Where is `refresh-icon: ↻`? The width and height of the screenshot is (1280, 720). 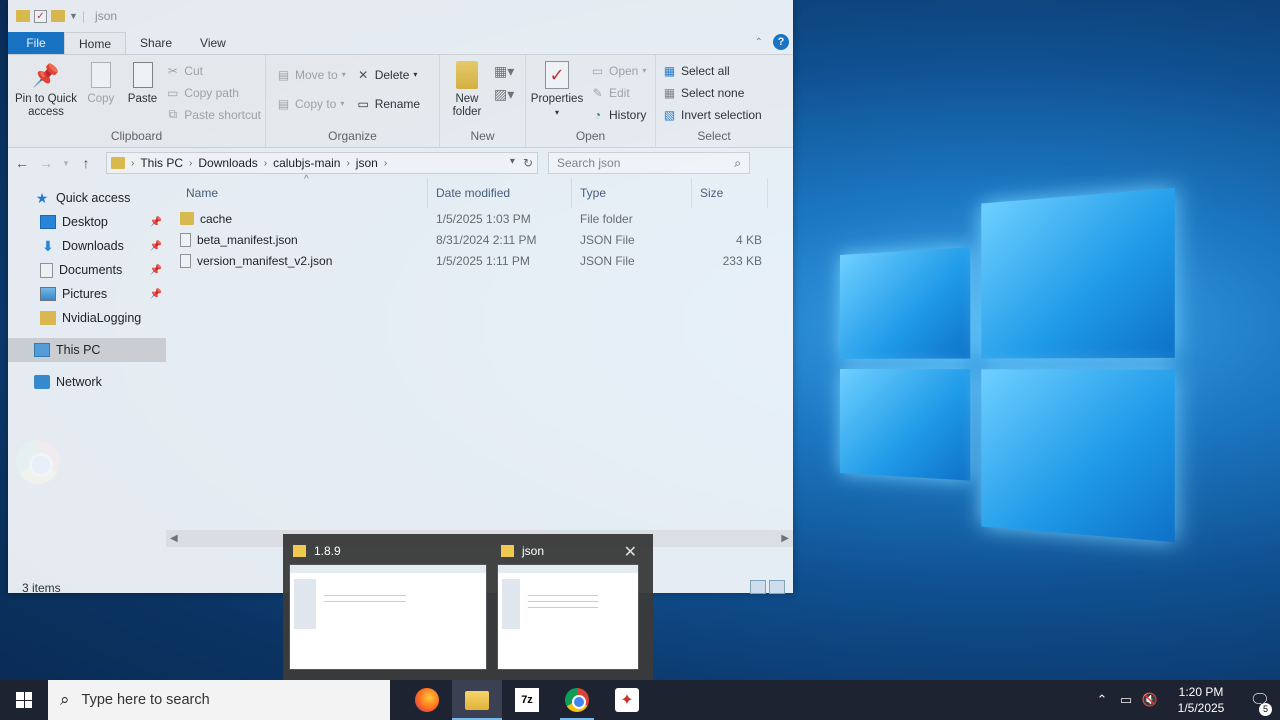 refresh-icon: ↻ is located at coordinates (528, 163).